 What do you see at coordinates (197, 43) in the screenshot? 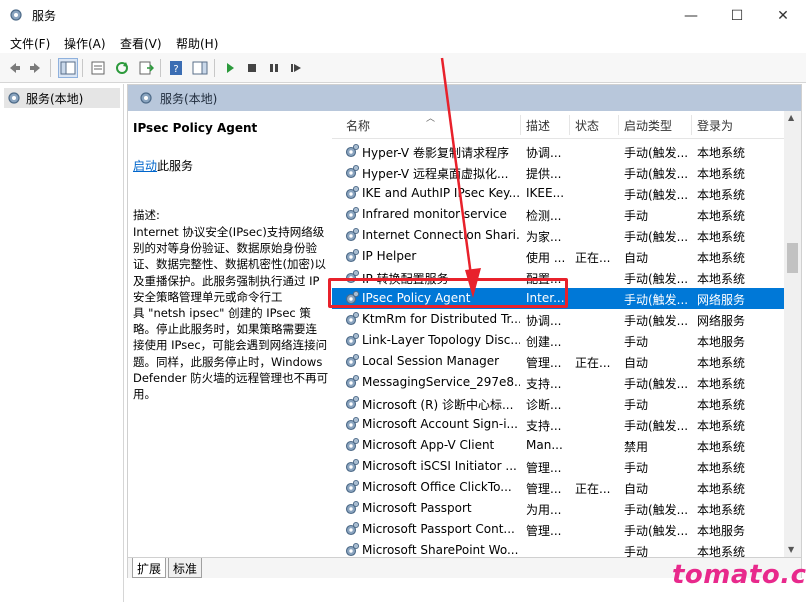
I see `menu-help: 帮助(H)` at bounding box center [197, 43].